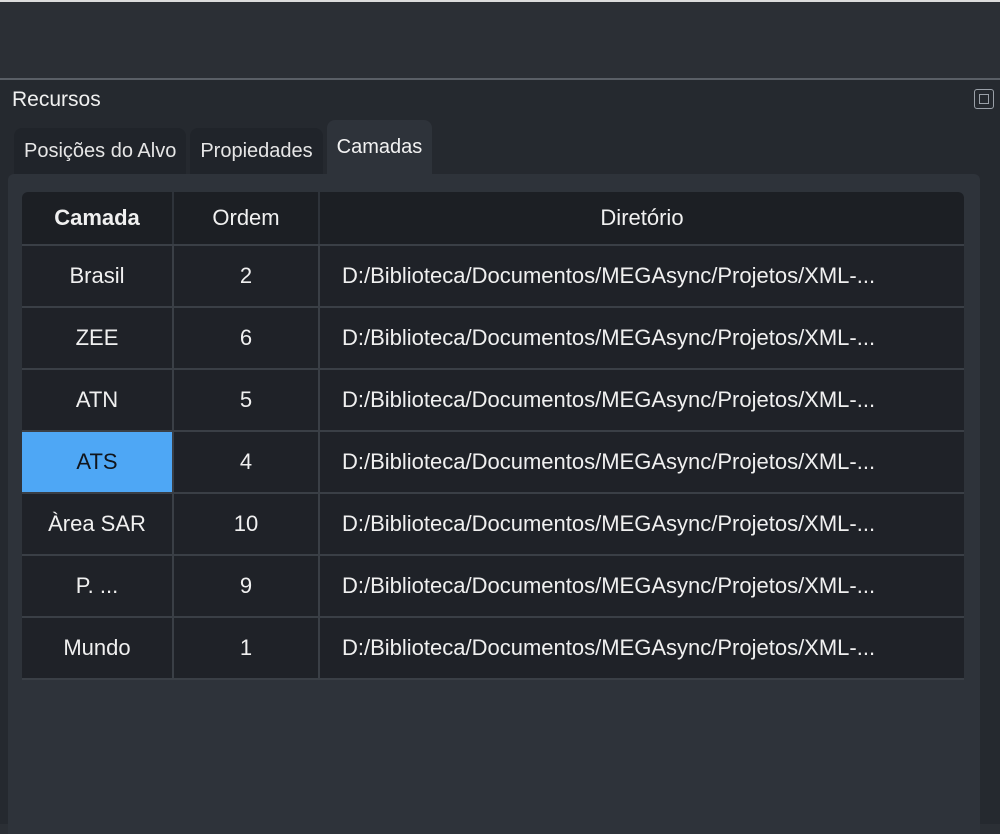  I want to click on cell-camada: Mundo, so click(98, 648).